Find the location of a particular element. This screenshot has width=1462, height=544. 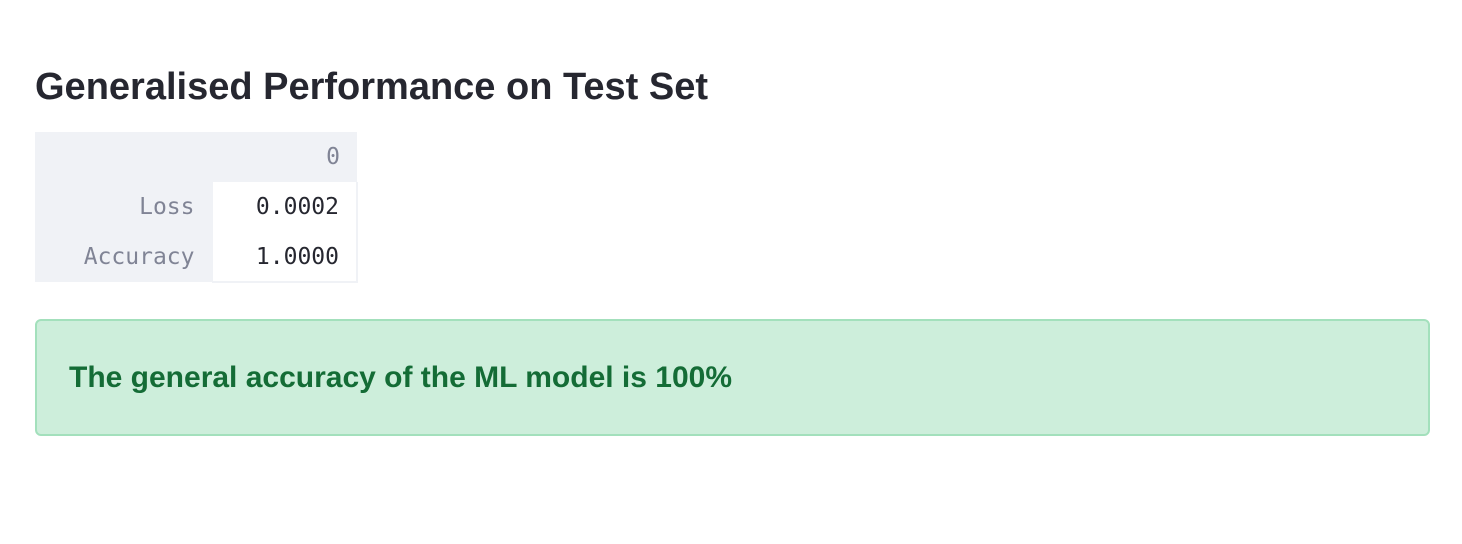

page-title: Generalised Performance on Test Set is located at coordinates (371, 87).